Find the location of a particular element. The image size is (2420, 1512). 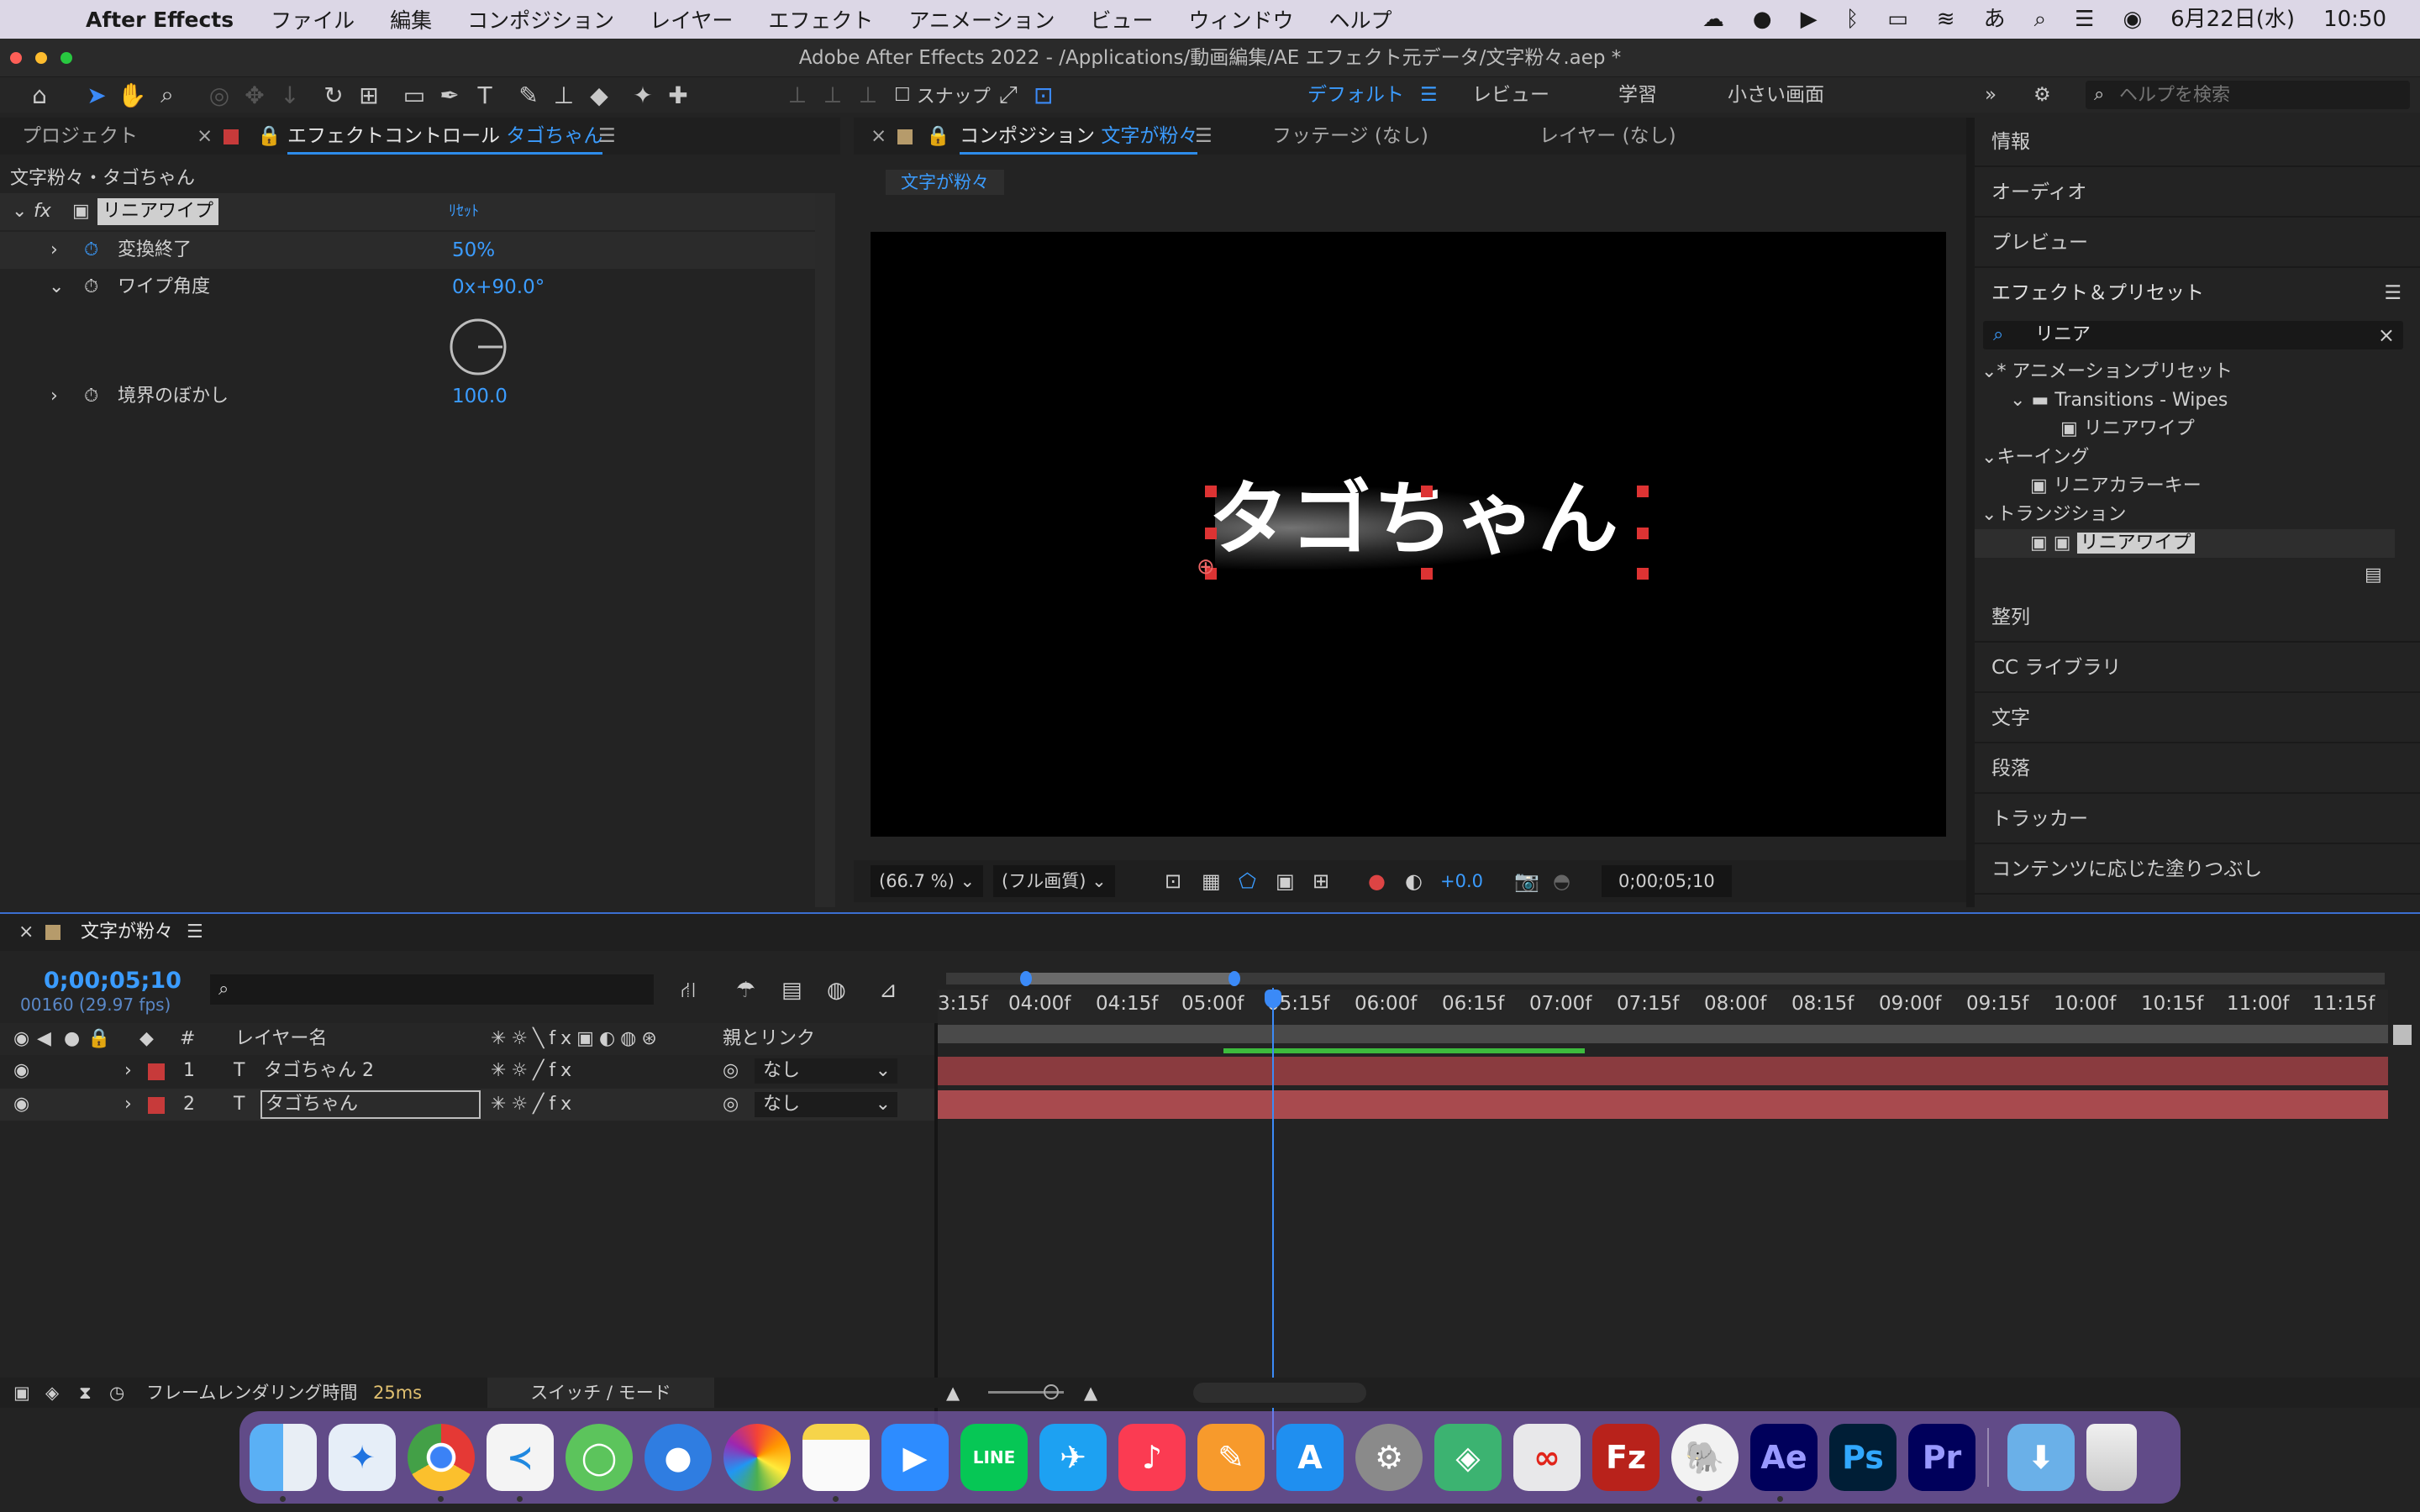

motion-blur-icon: ◍ is located at coordinates (837, 990).